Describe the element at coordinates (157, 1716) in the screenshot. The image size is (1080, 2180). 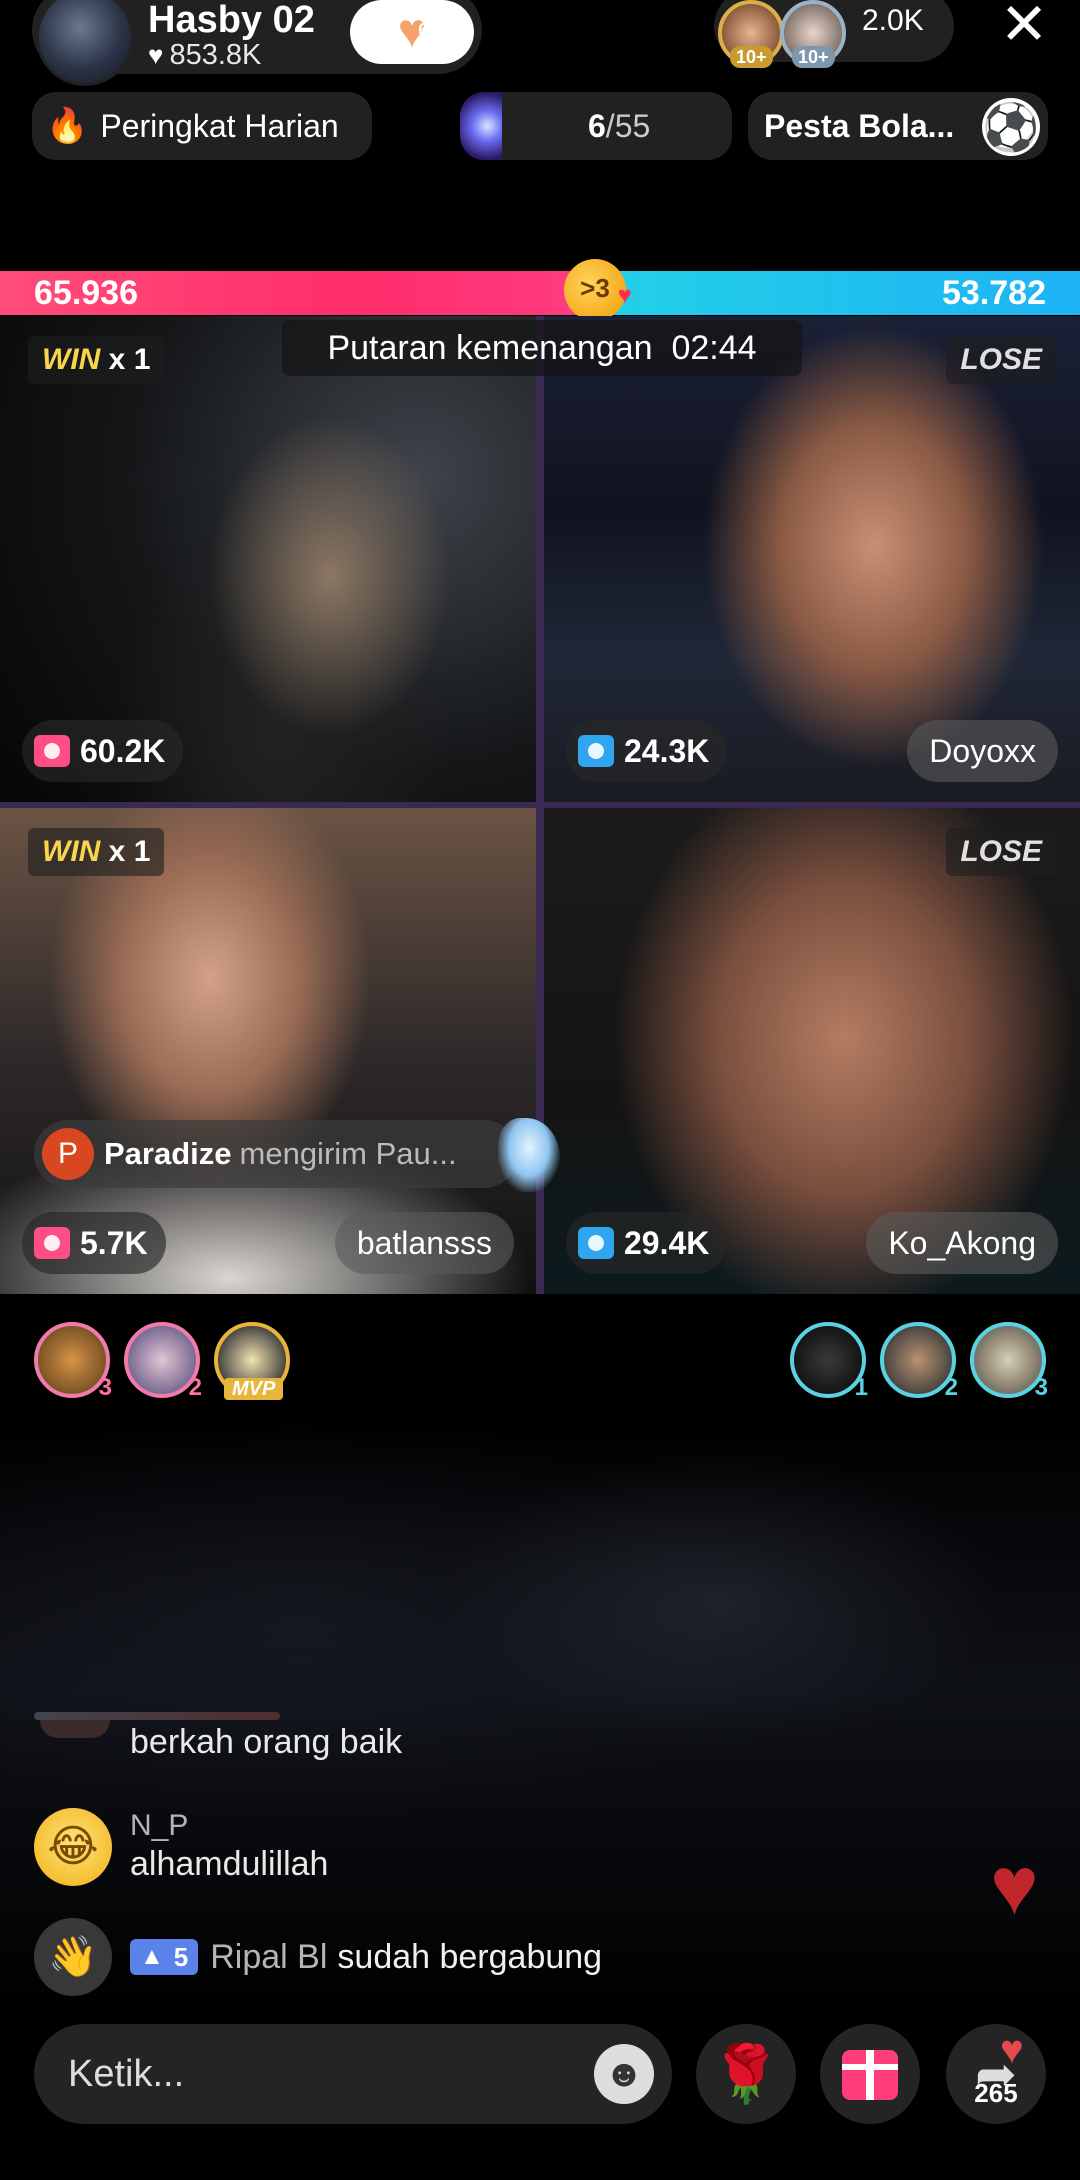
I see `chat-badge-strip` at that location.